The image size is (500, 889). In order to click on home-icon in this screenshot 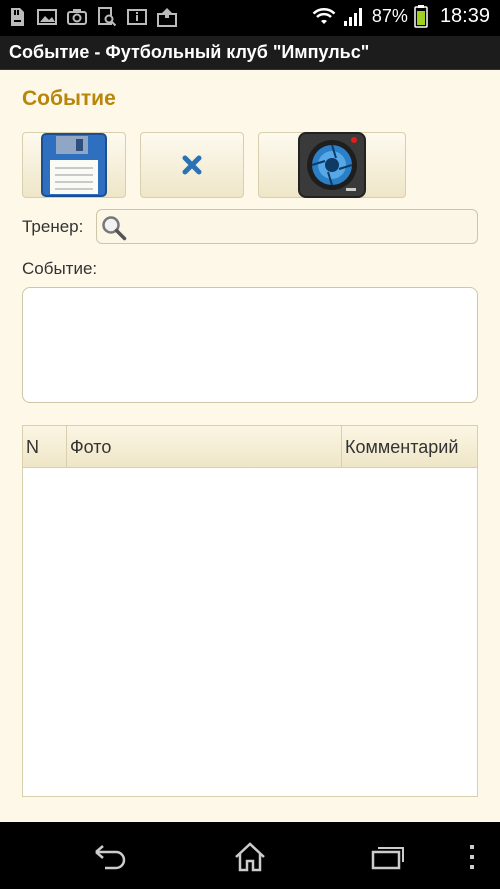, I will do `click(250, 857)`.